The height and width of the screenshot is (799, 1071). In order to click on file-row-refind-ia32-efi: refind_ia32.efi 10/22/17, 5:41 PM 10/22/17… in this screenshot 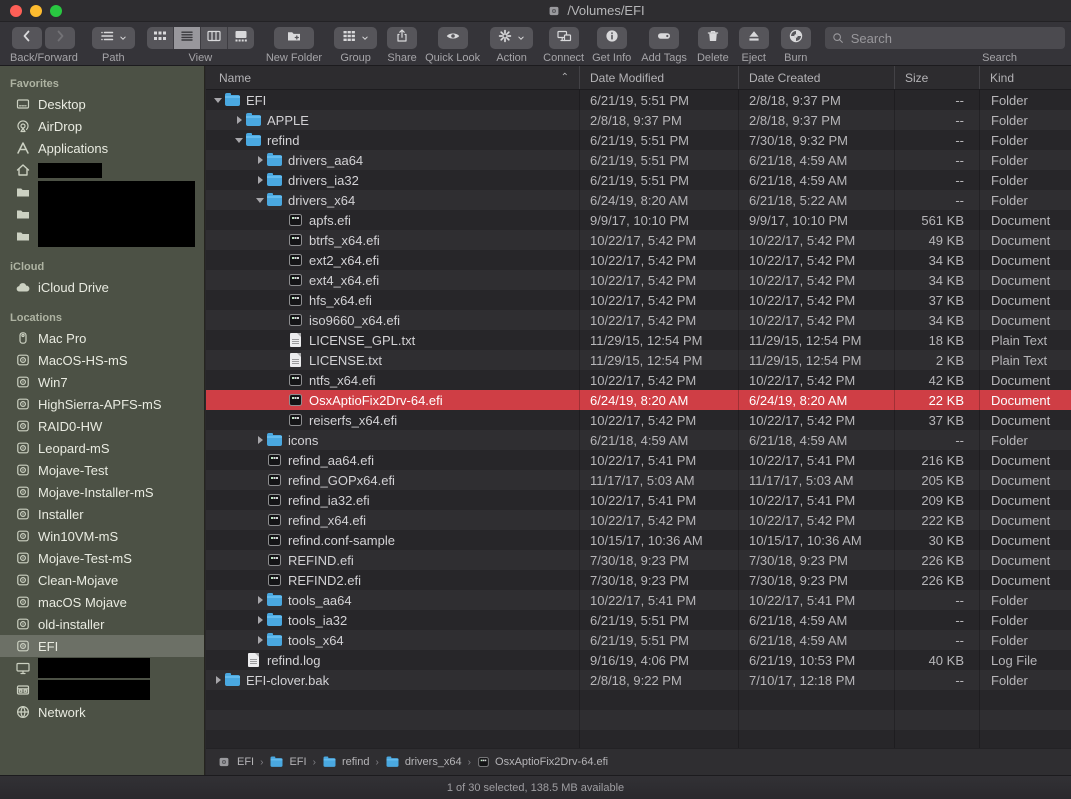, I will do `click(638, 500)`.